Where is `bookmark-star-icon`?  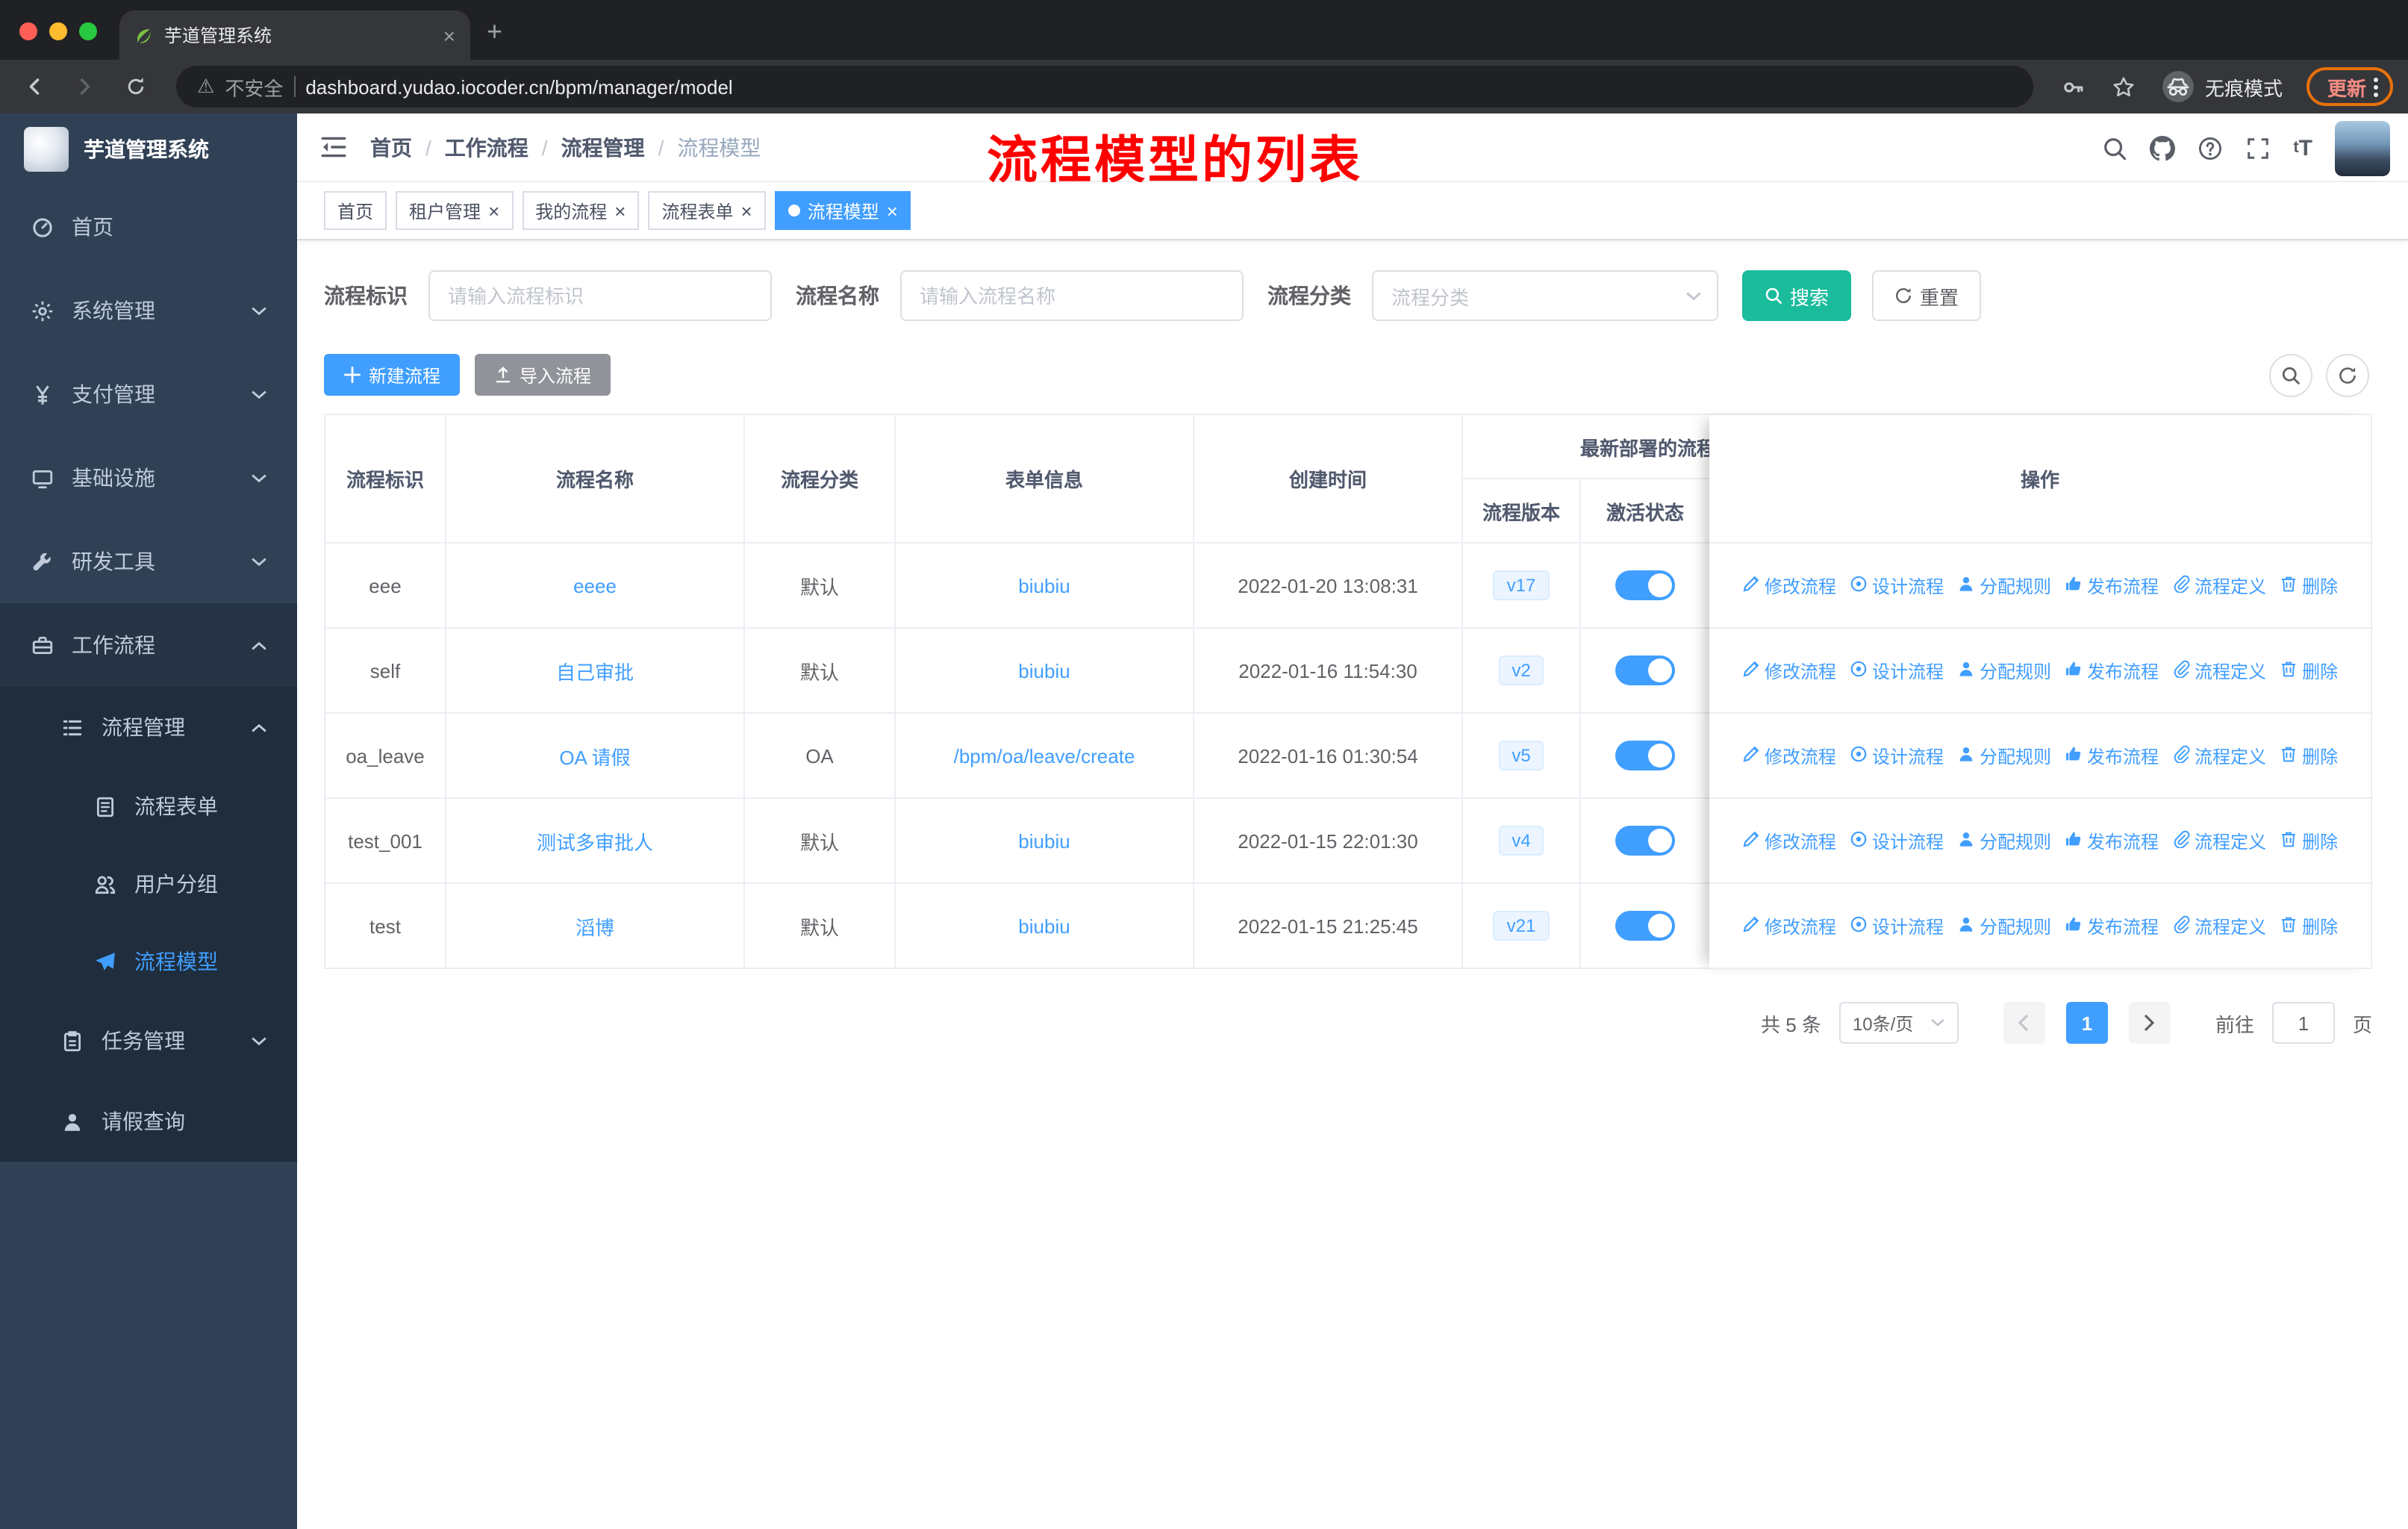 bookmark-star-icon is located at coordinates (2124, 86).